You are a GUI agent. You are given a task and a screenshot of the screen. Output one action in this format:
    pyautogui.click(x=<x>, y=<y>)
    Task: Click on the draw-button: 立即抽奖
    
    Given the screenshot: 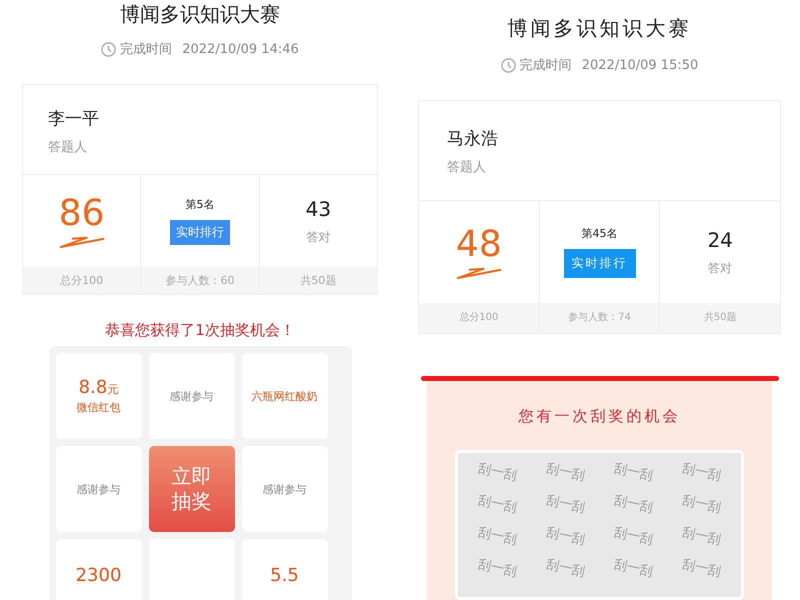 What is the action you would take?
    pyautogui.click(x=191, y=489)
    